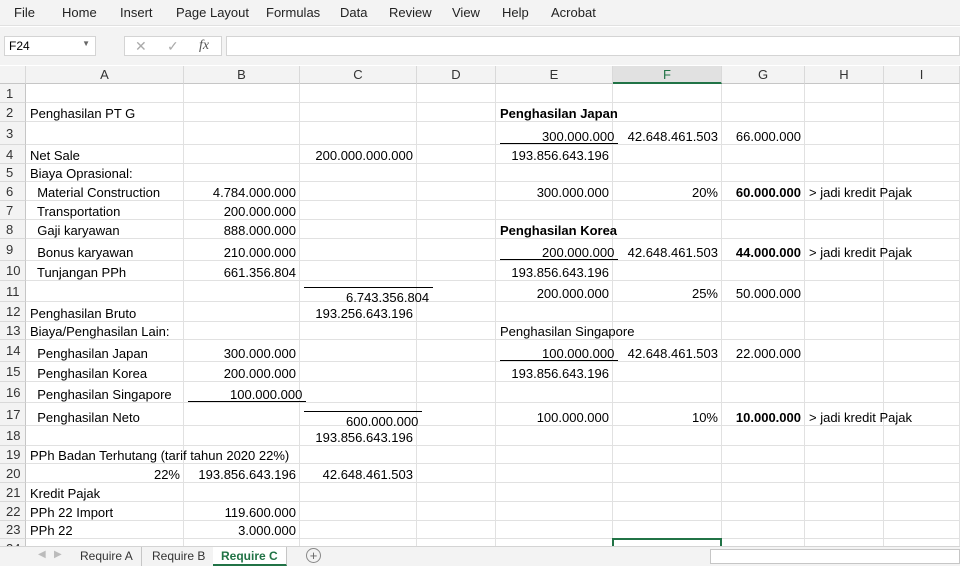 This screenshot has width=960, height=566. What do you see at coordinates (245, 392) in the screenshot?
I see `cell-B16: 100.000.000` at bounding box center [245, 392].